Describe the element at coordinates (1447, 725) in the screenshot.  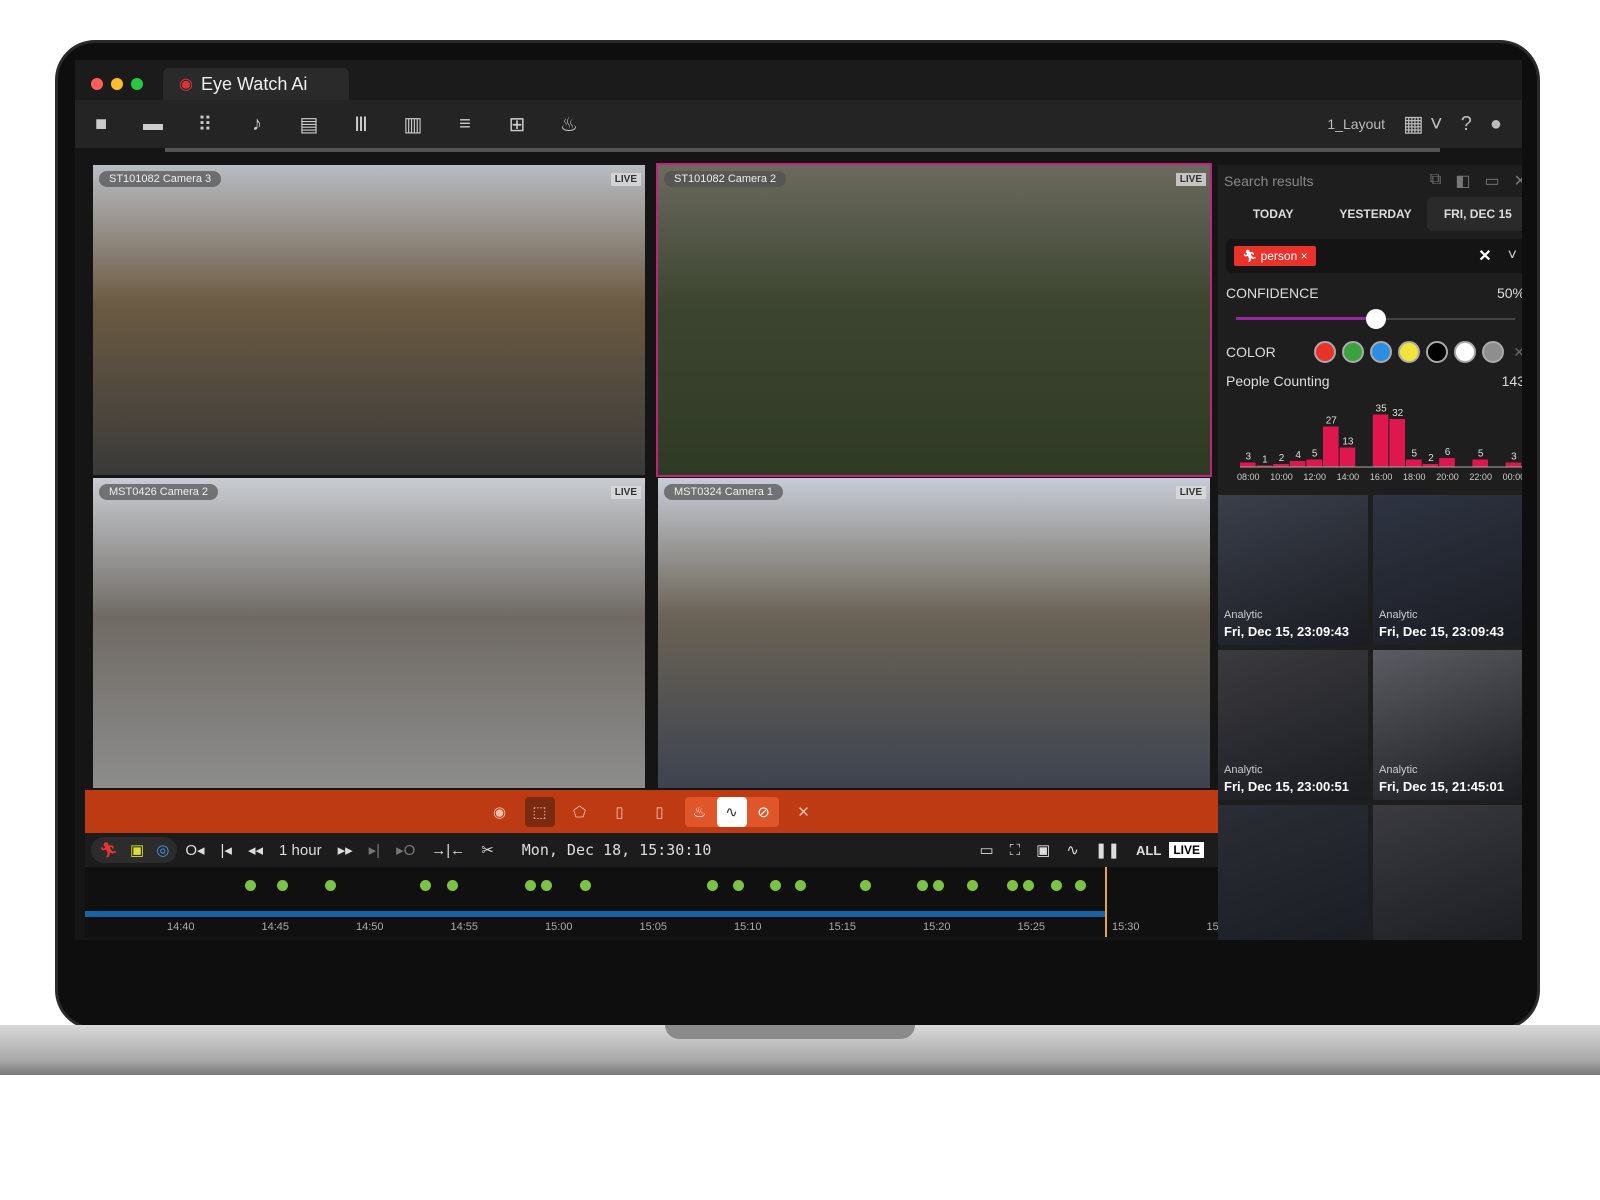
I see `search-result: Analytic Fri, Dec 15, 21:45:01` at that location.